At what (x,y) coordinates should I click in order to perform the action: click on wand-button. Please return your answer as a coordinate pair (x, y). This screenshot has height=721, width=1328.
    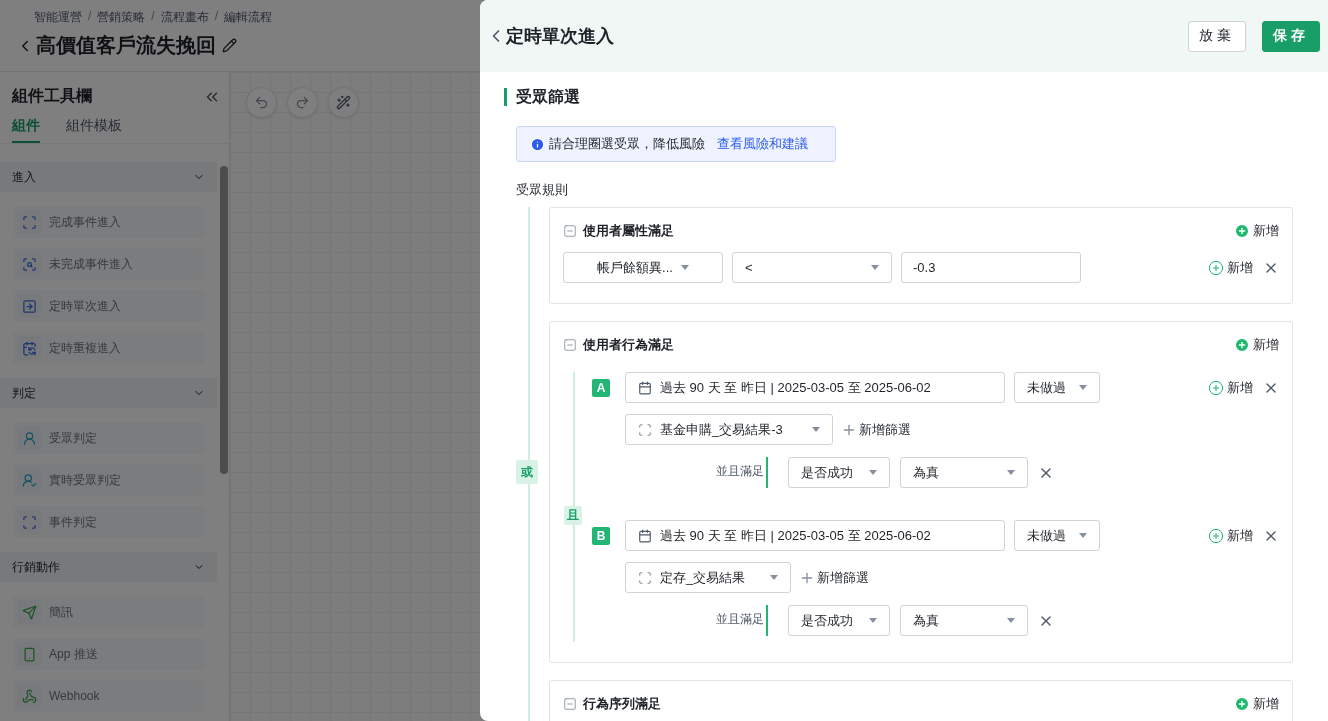
    Looking at the image, I should click on (343, 102).